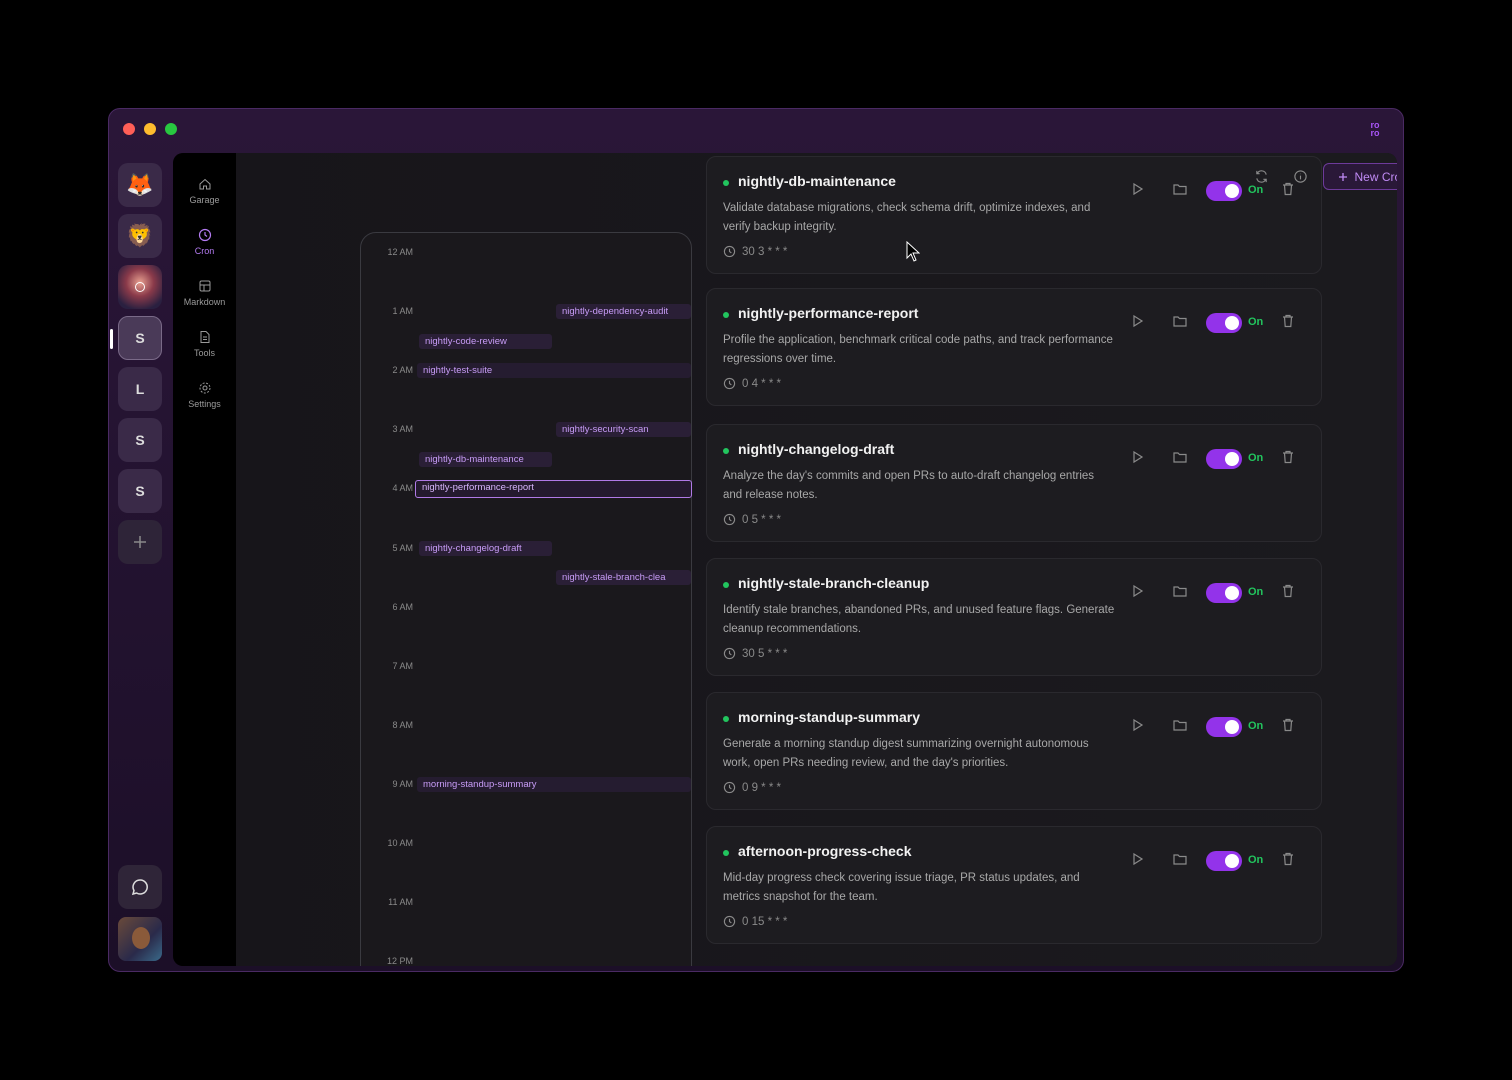  What do you see at coordinates (402, 429) in the screenshot?
I see `hour-label: 3 AM` at bounding box center [402, 429].